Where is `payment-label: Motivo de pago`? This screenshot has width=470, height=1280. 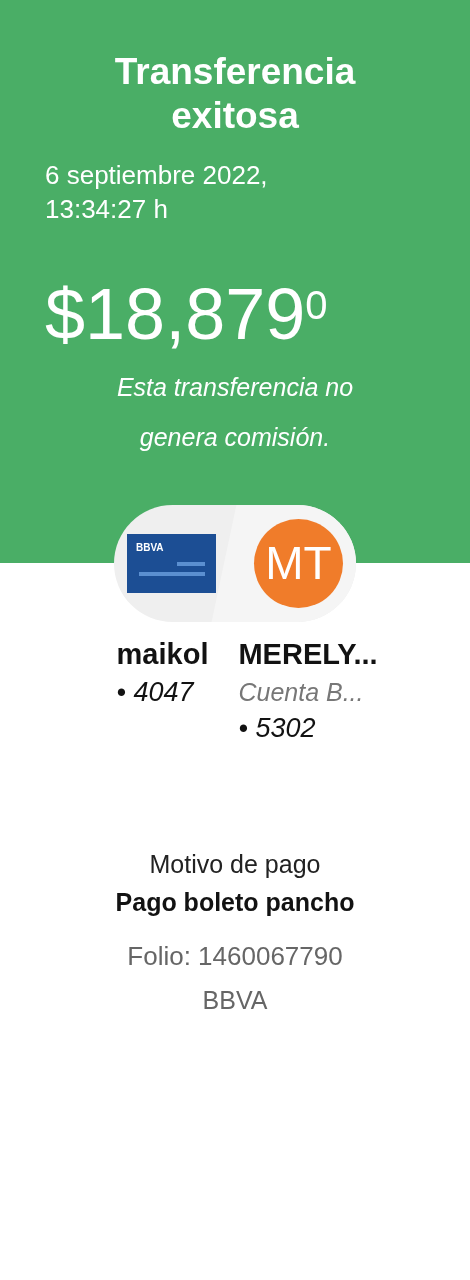
payment-label: Motivo de pago is located at coordinates (235, 864).